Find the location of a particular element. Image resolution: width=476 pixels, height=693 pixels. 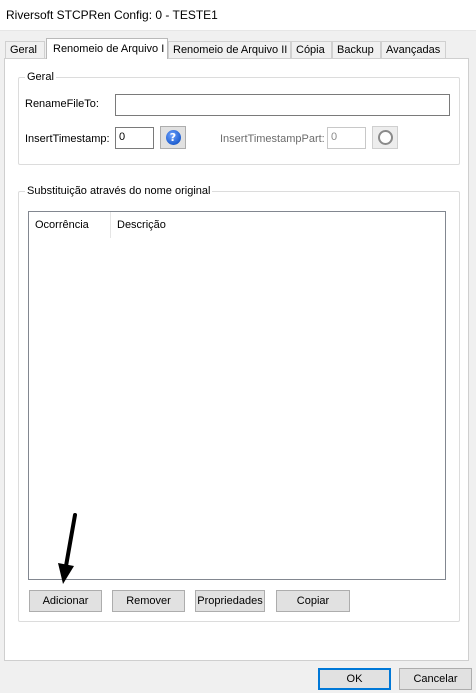

column-header-ocorrencia: Ocorrência is located at coordinates (70, 225).